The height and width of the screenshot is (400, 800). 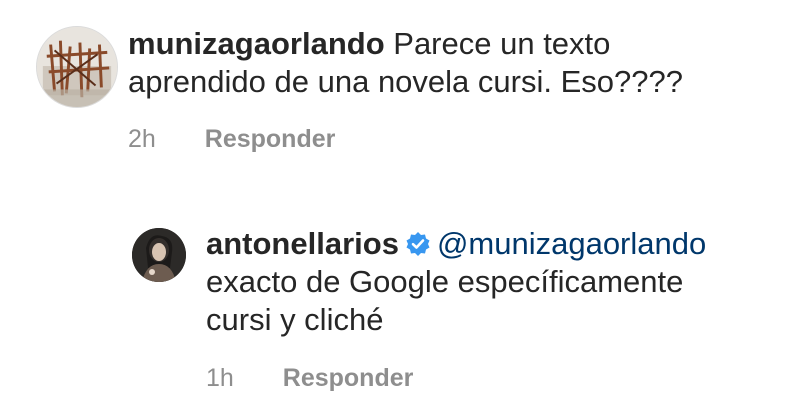 I want to click on comment-timestamp: 2h, so click(x=142, y=139).